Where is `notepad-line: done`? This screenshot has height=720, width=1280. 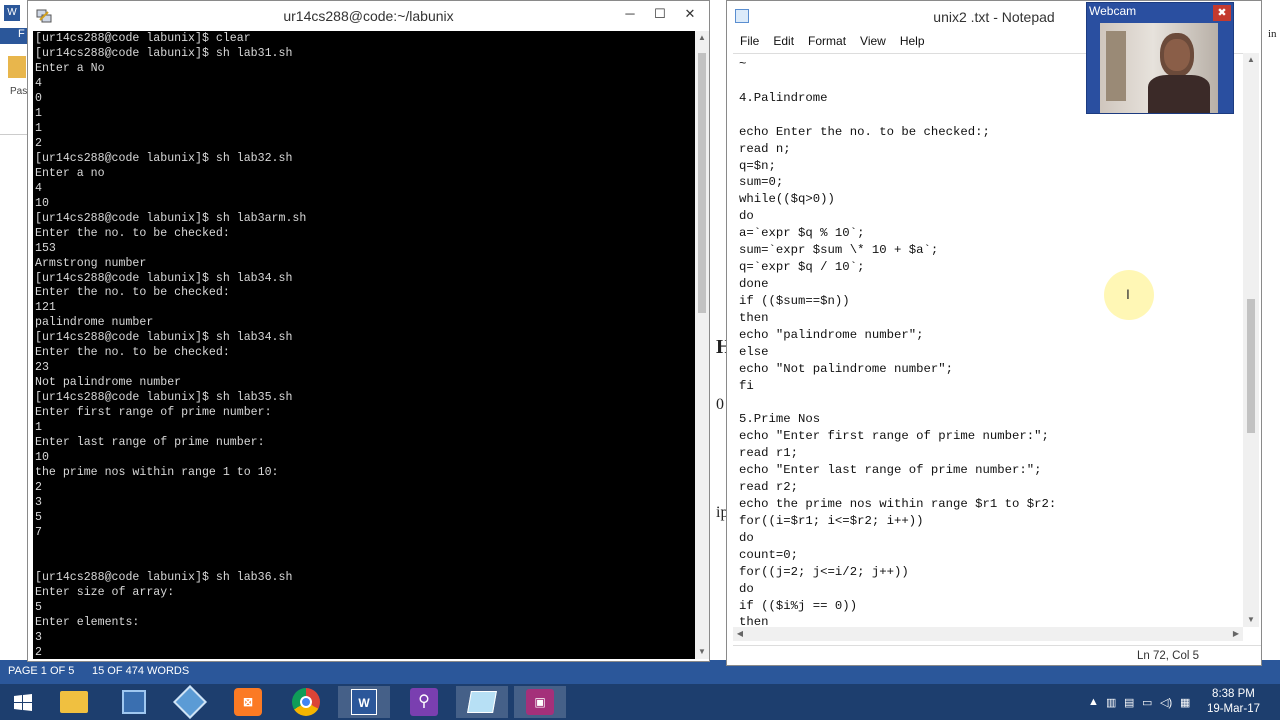 notepad-line: done is located at coordinates (754, 283).